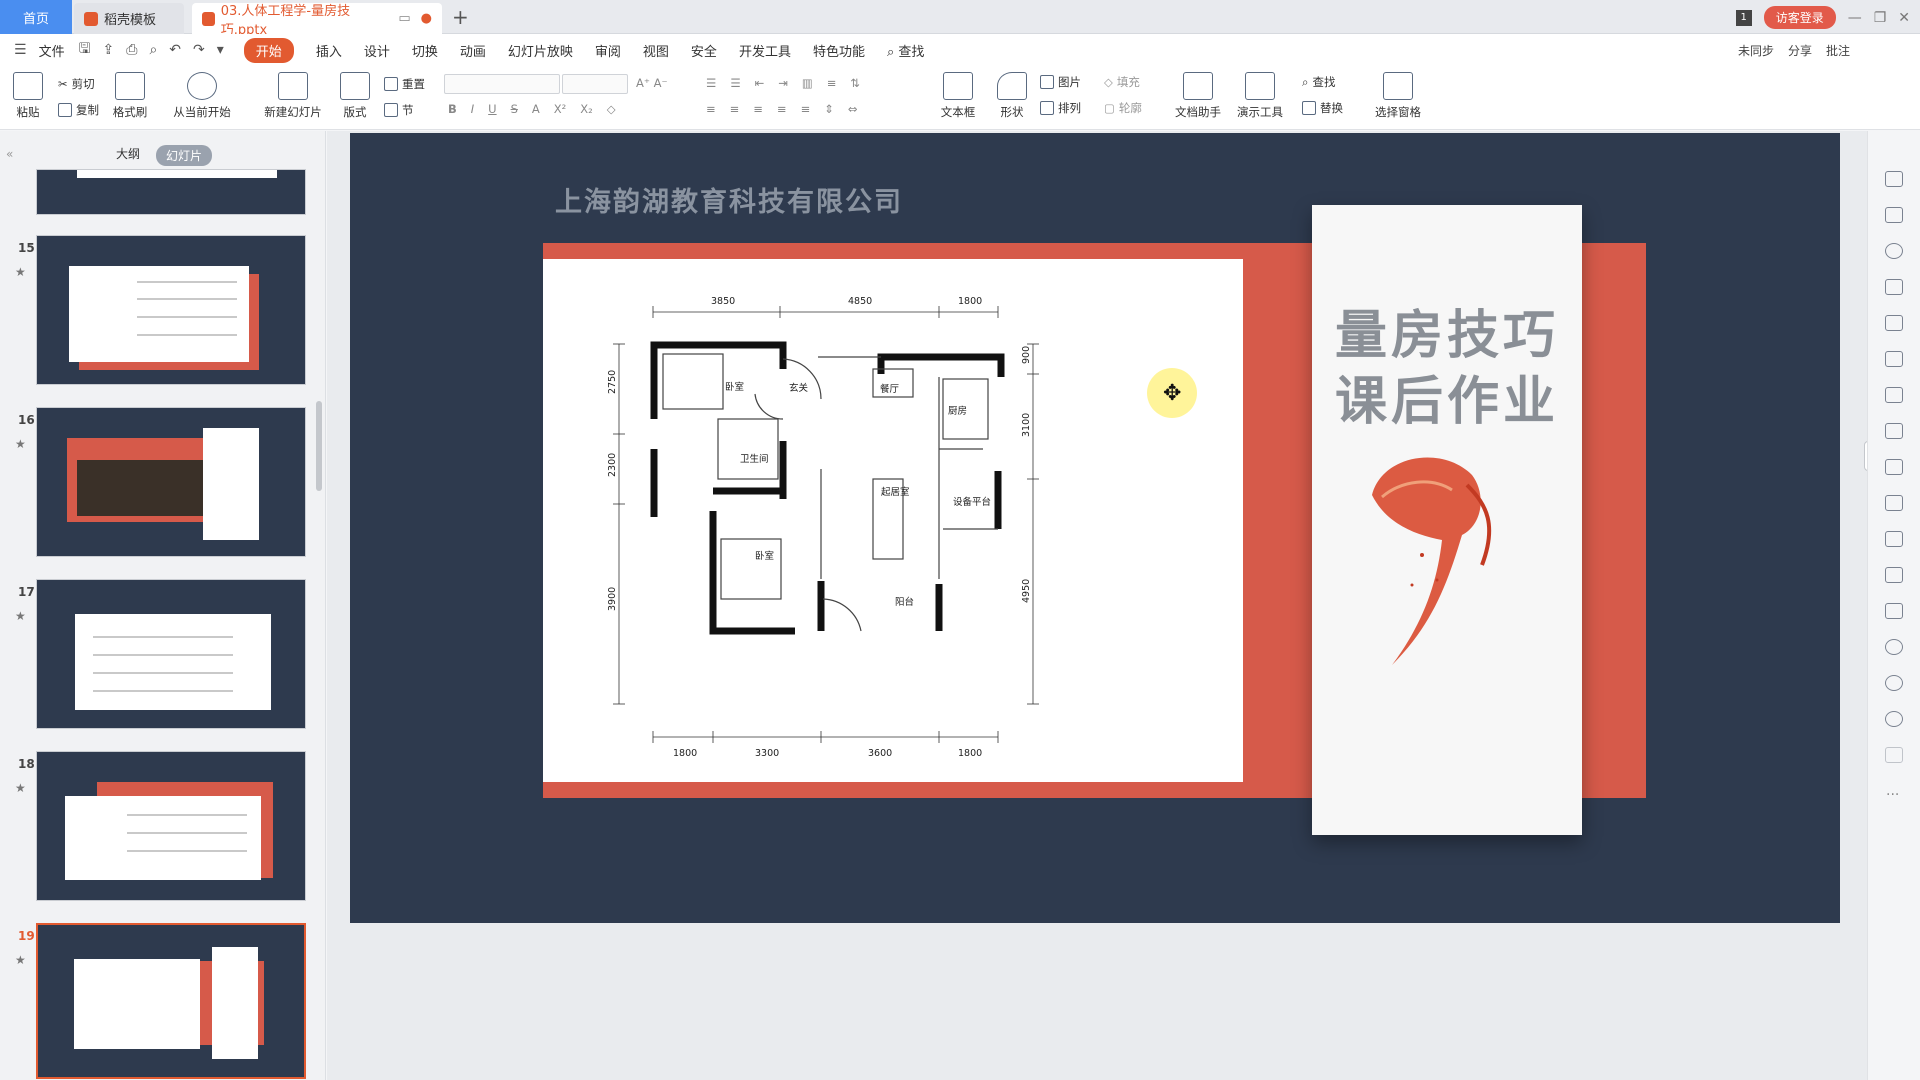  I want to click on menu-view: 视图, so click(656, 50).